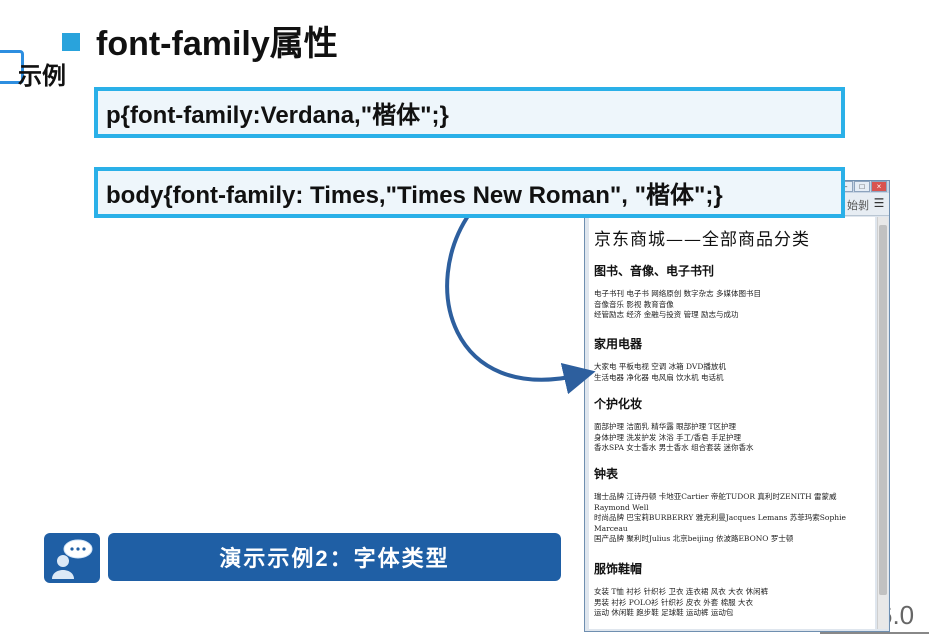  I want to click on code-example-p: p{font-family:Verdana,"楷体";}, so click(469, 112).